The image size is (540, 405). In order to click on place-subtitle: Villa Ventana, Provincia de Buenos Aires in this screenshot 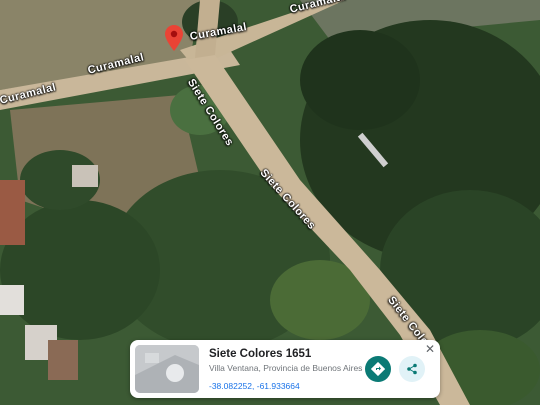, I will do `click(286, 367)`.